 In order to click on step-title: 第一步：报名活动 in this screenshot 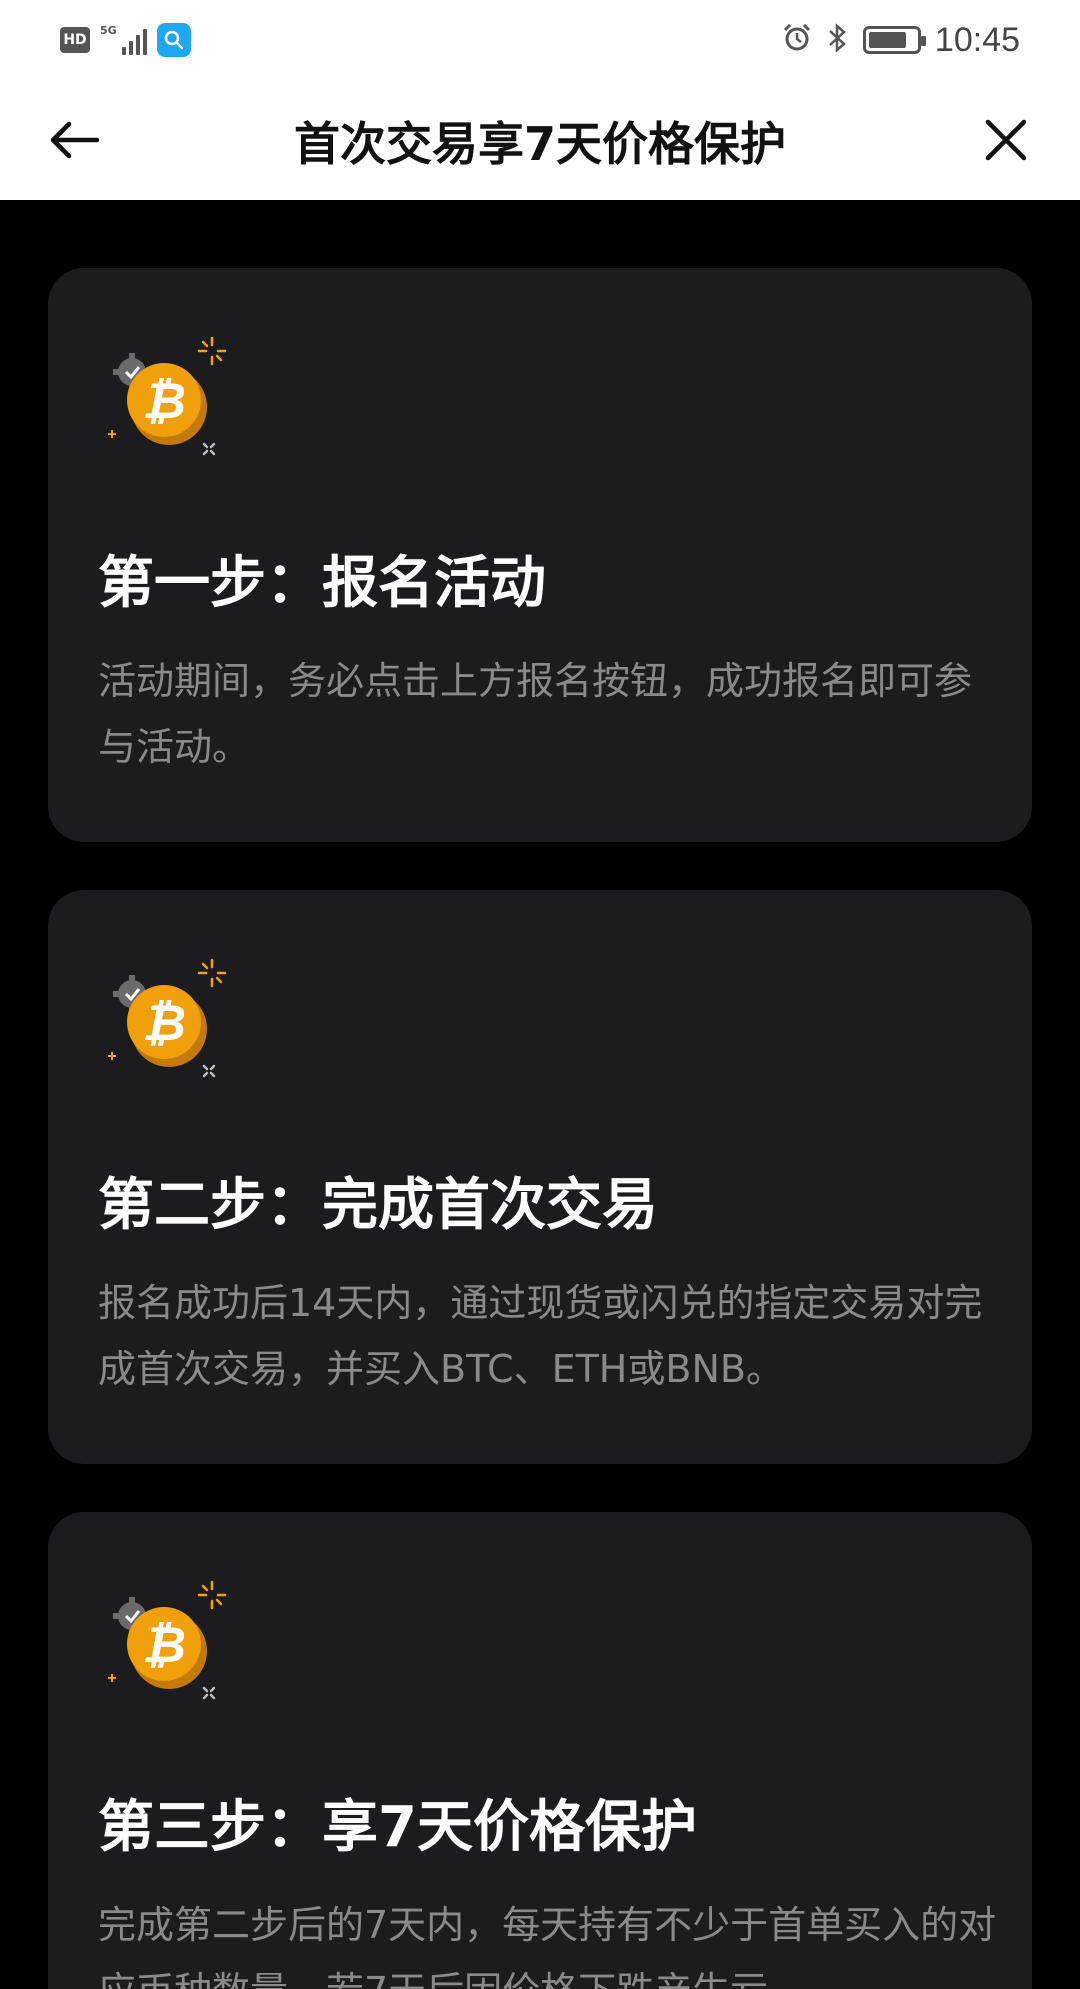, I will do `click(322, 583)`.